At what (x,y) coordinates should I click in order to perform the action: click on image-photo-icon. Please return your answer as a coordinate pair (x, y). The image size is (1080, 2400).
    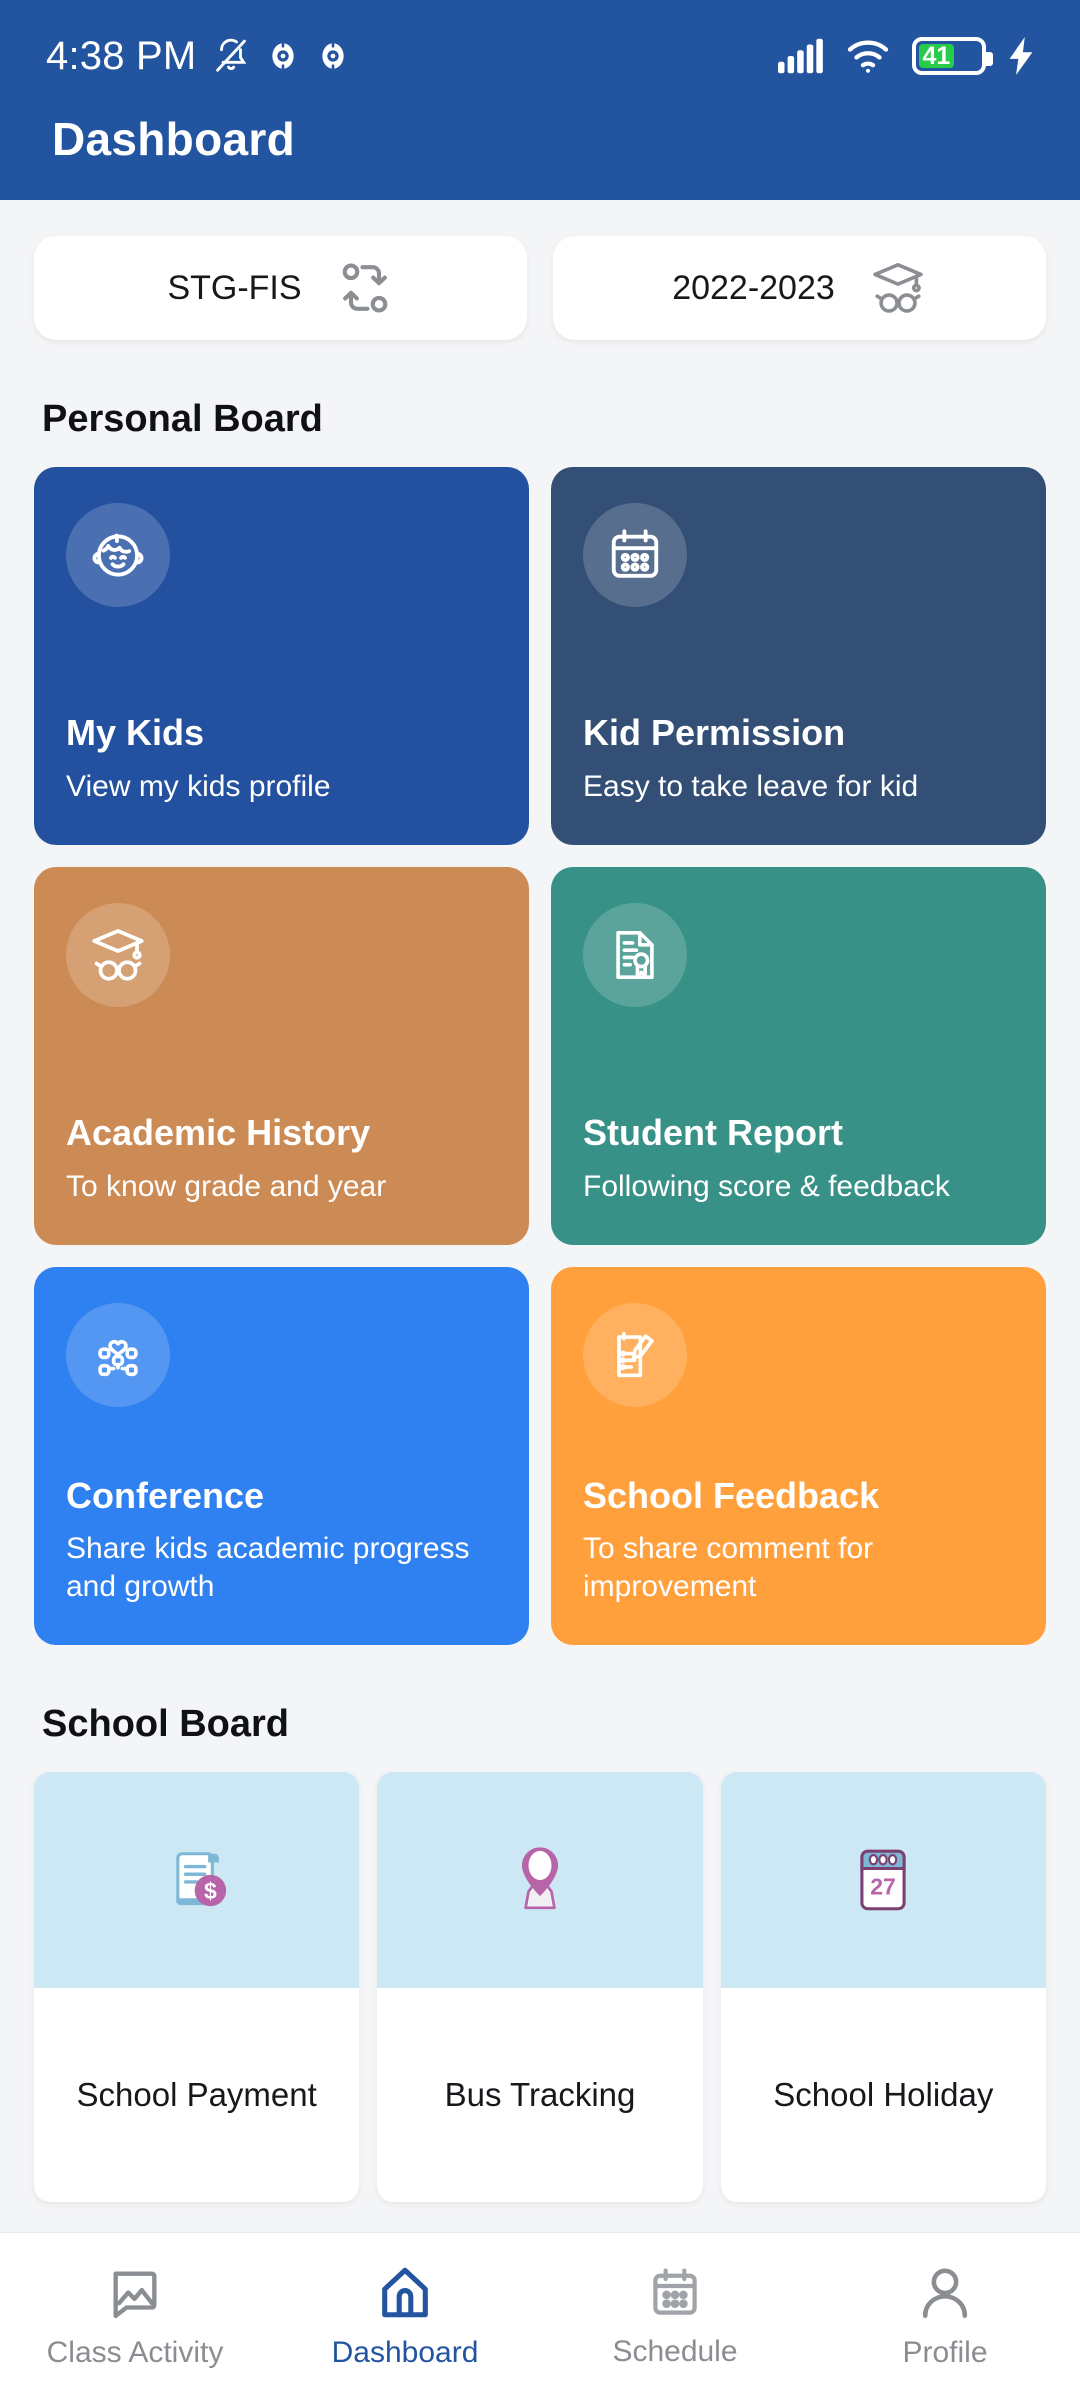
    Looking at the image, I should click on (135, 2294).